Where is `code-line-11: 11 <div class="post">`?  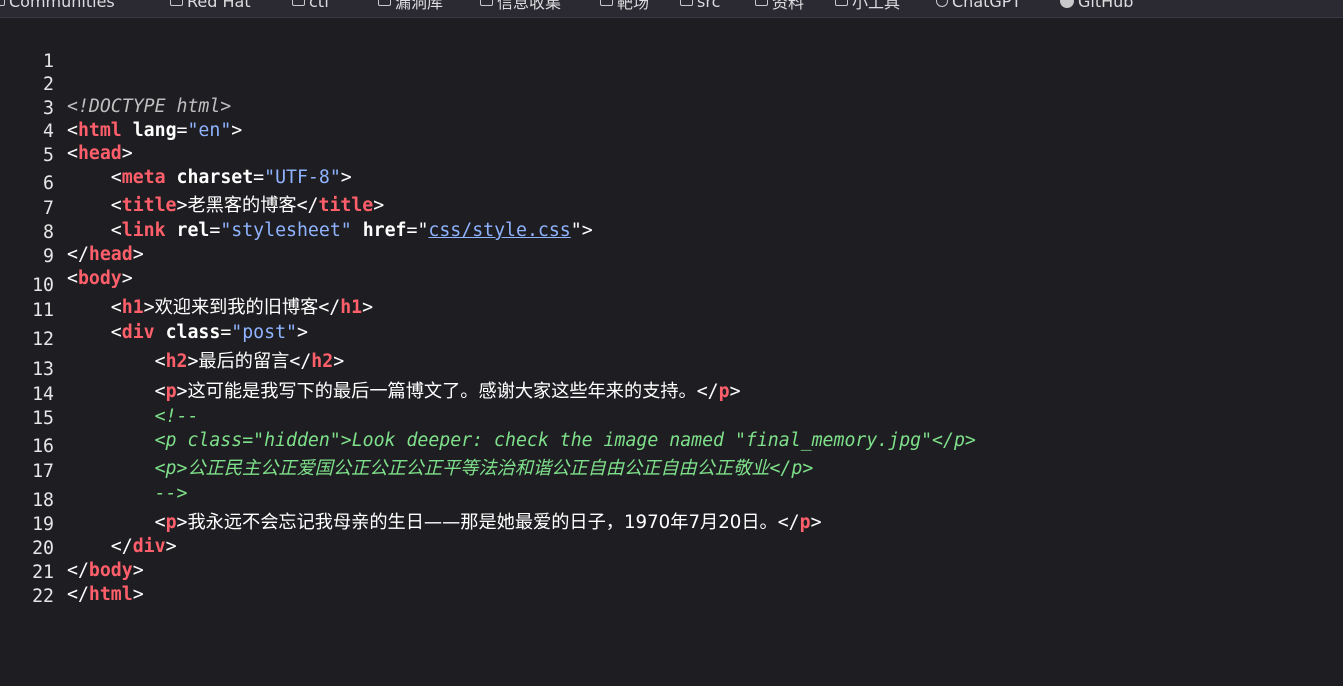 code-line-11: 11 <div class="post"> is located at coordinates (154, 310).